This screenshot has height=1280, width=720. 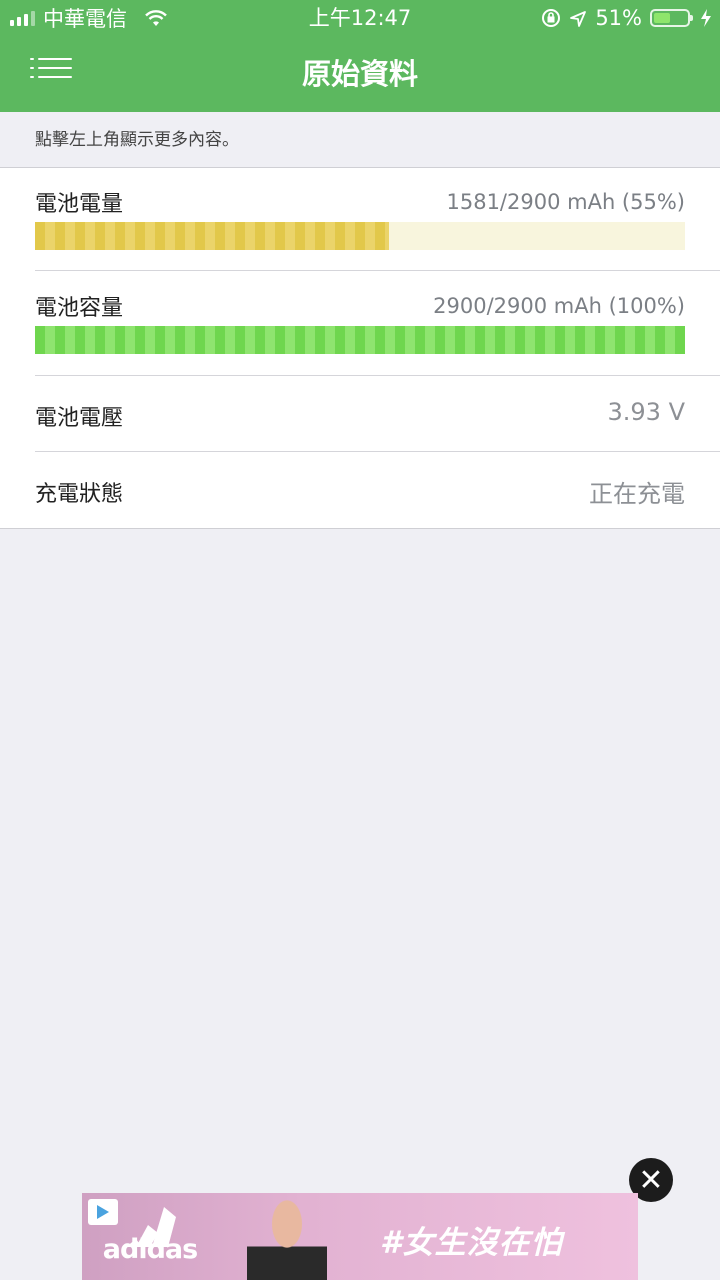 What do you see at coordinates (360, 1236) in the screenshot?
I see `ad-banner: adidas #女生沒在怕` at bounding box center [360, 1236].